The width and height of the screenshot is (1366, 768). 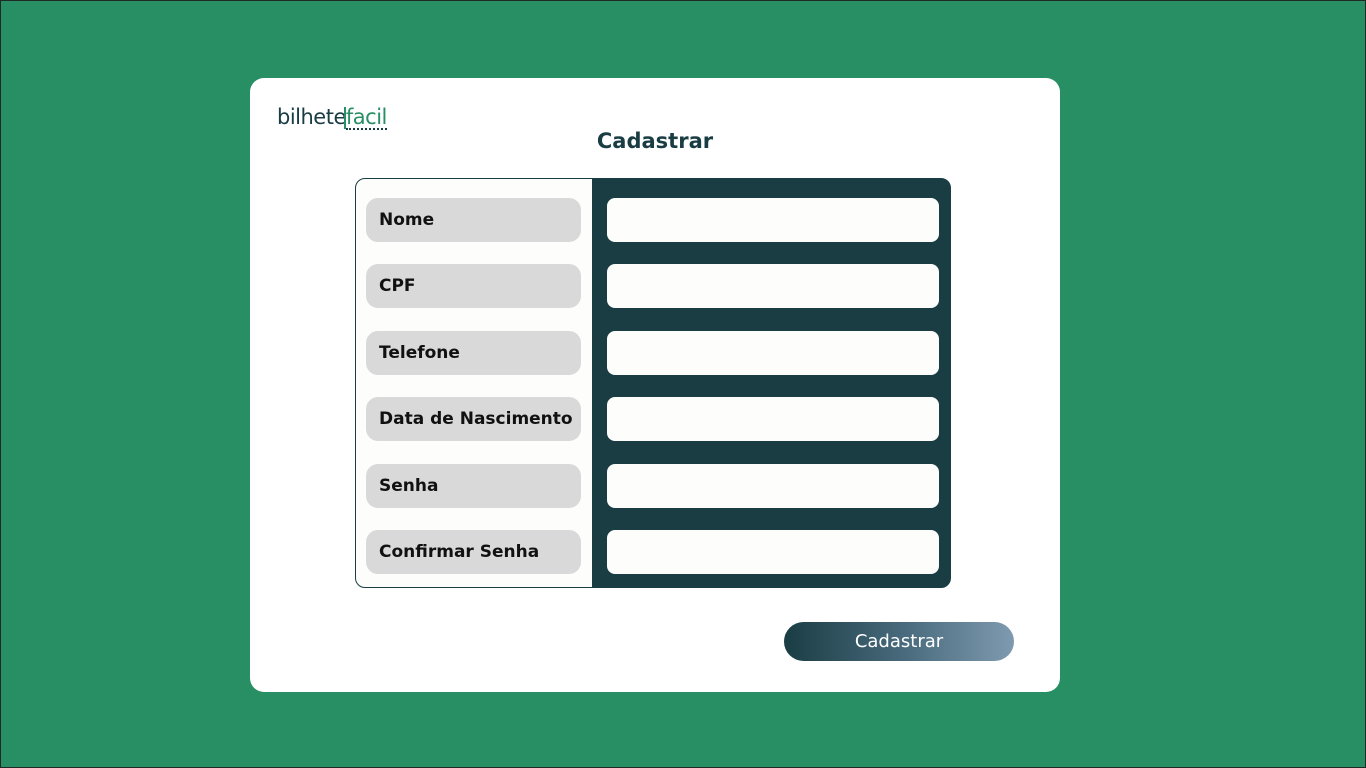 I want to click on cpf-input, so click(x=773, y=286).